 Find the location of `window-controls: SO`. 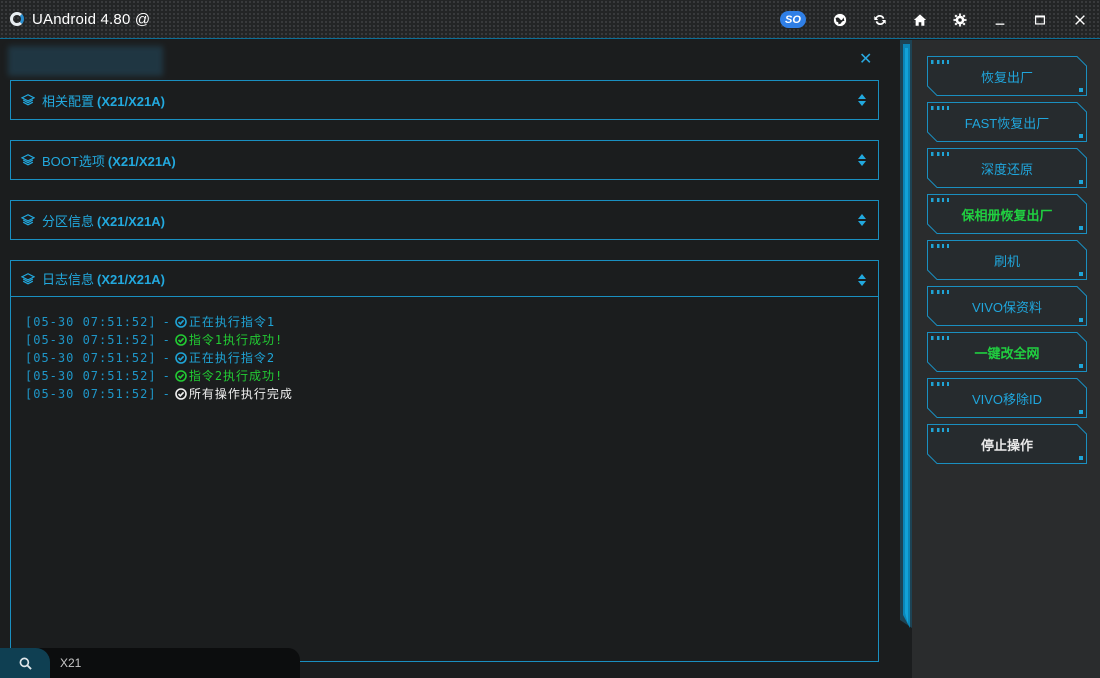

window-controls: SO is located at coordinates (940, 19).